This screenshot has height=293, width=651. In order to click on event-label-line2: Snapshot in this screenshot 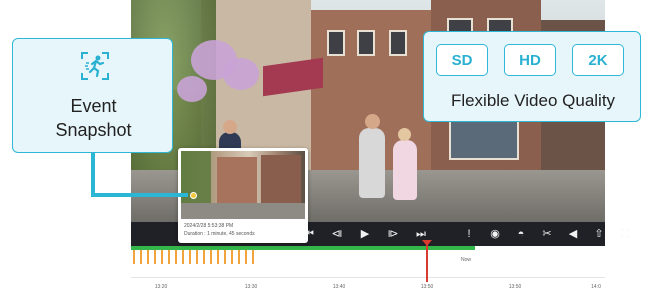, I will do `click(93, 130)`.